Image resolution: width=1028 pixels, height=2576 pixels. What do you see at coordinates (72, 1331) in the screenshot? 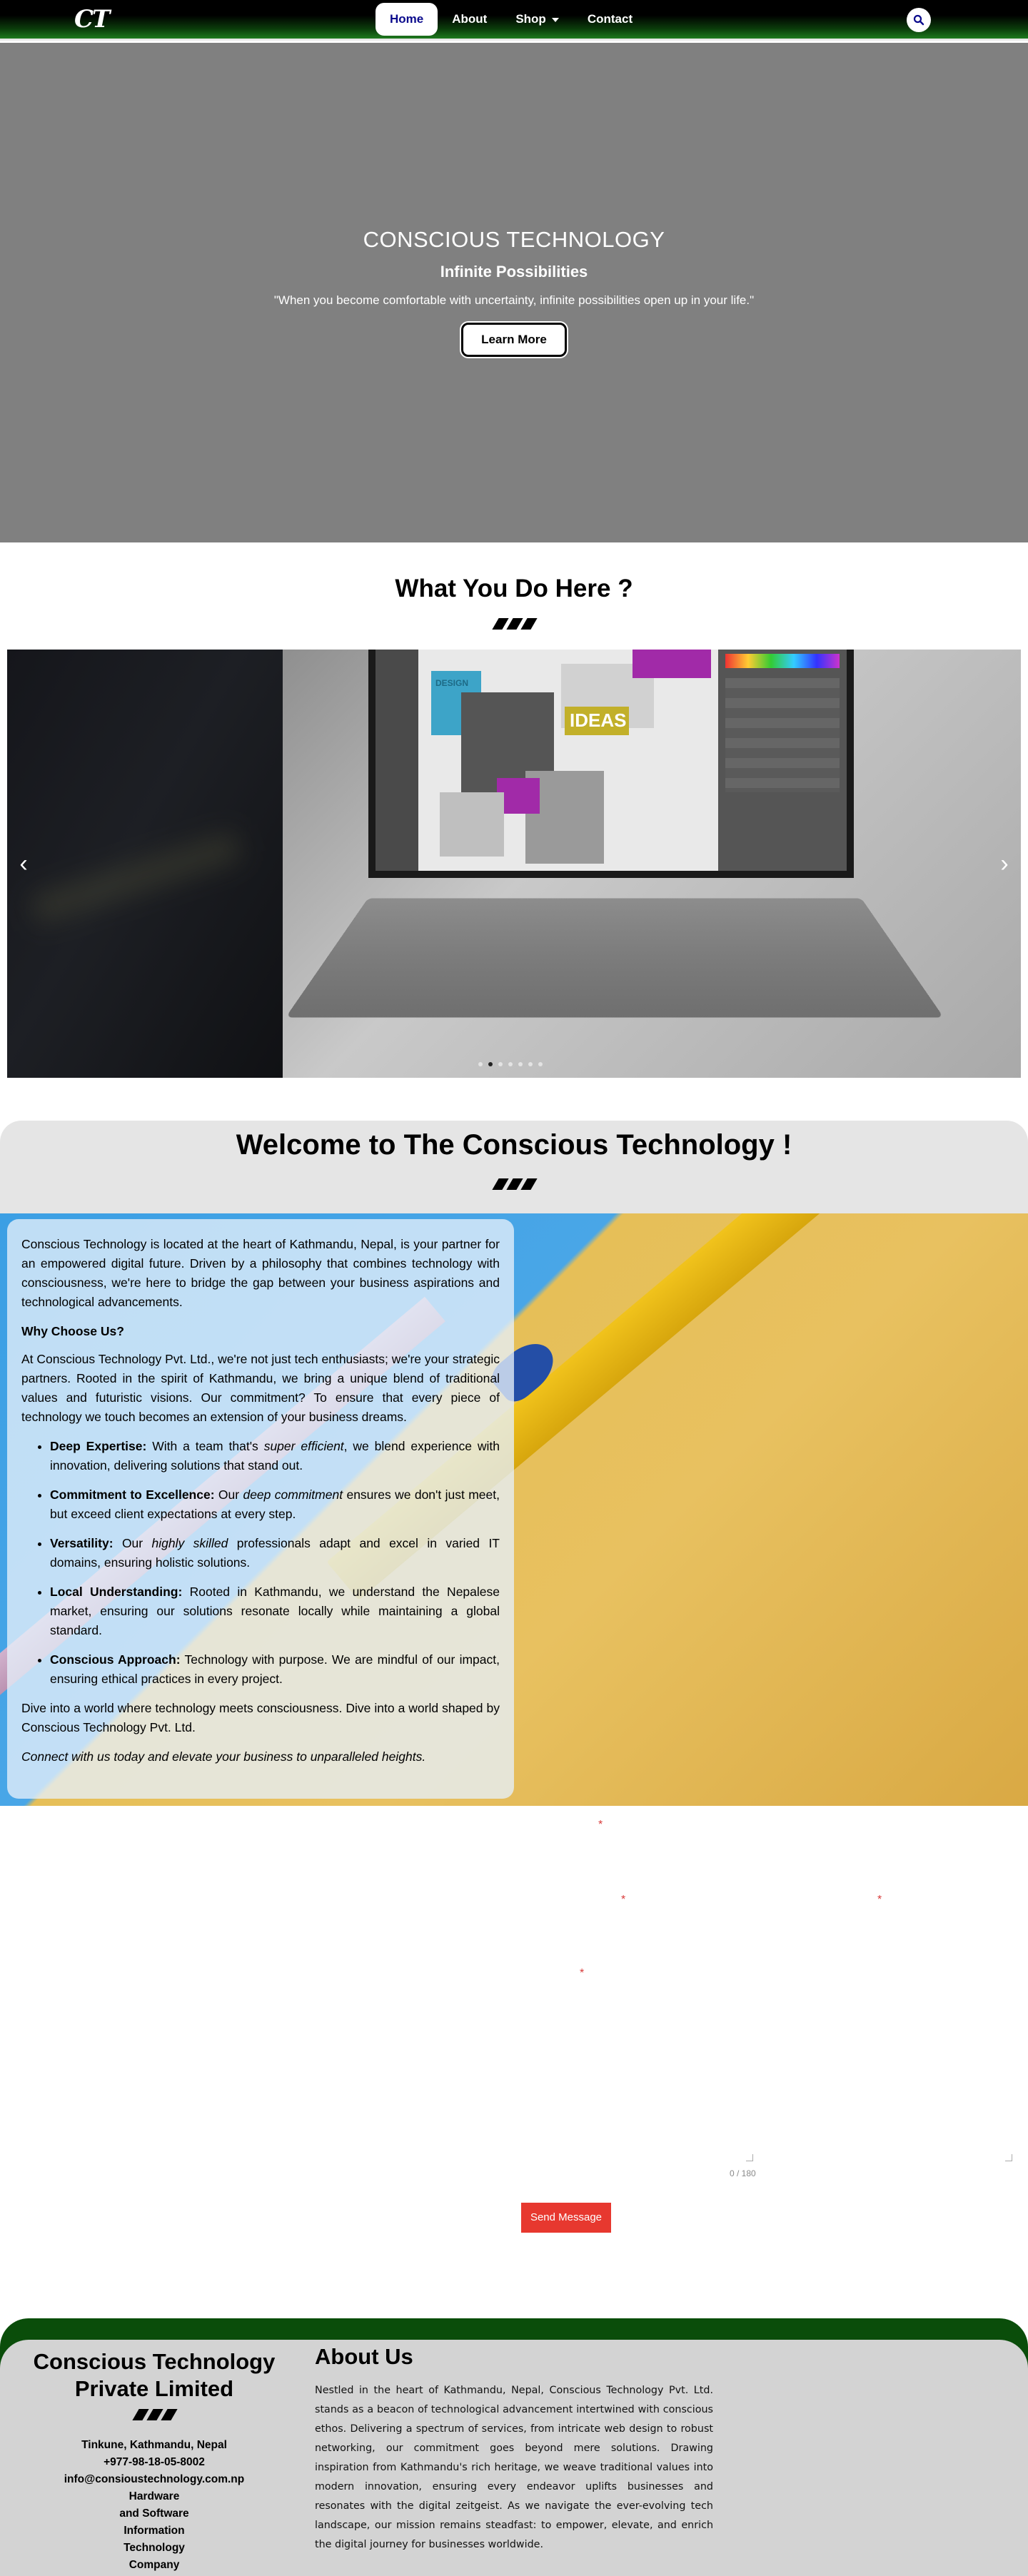
I see `why-choose-heading: Why Choose Us?` at bounding box center [72, 1331].